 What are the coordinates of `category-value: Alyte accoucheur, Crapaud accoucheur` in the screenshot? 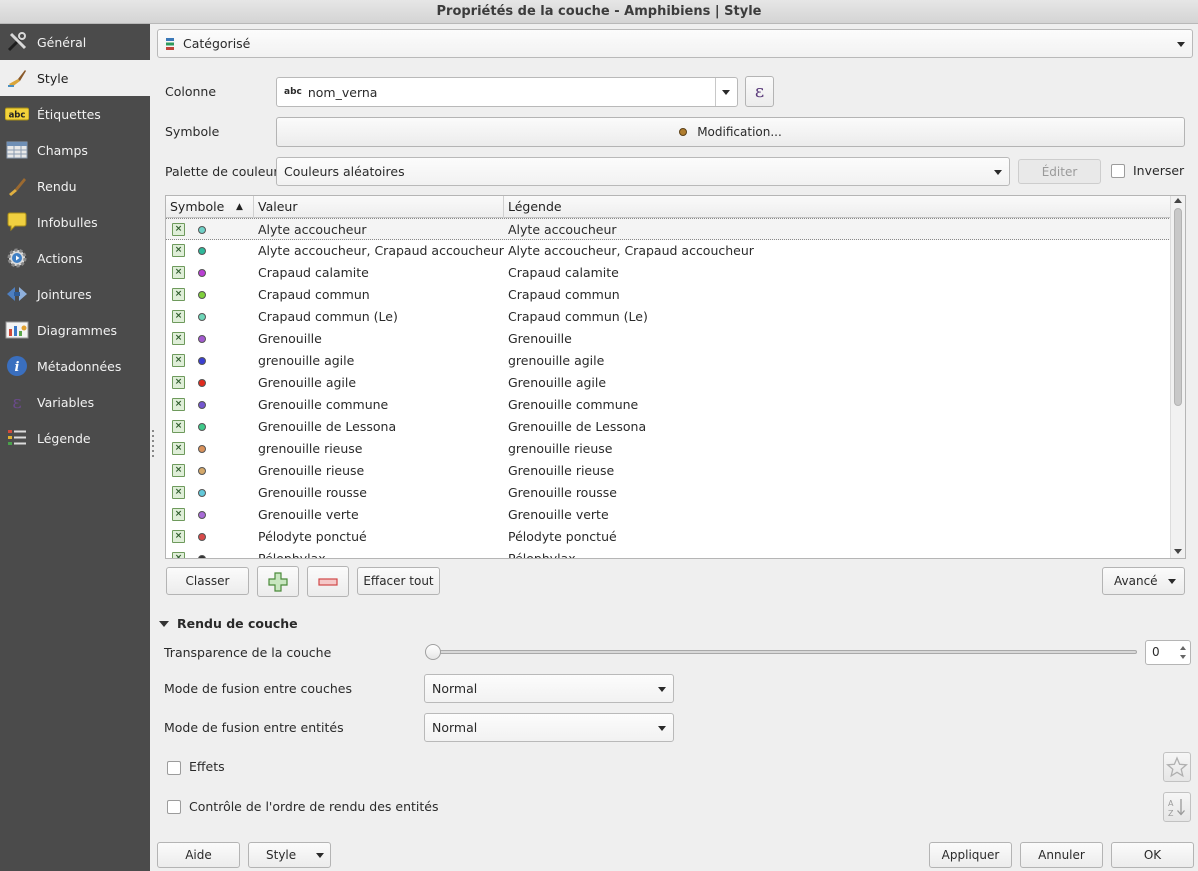 It's located at (381, 251).